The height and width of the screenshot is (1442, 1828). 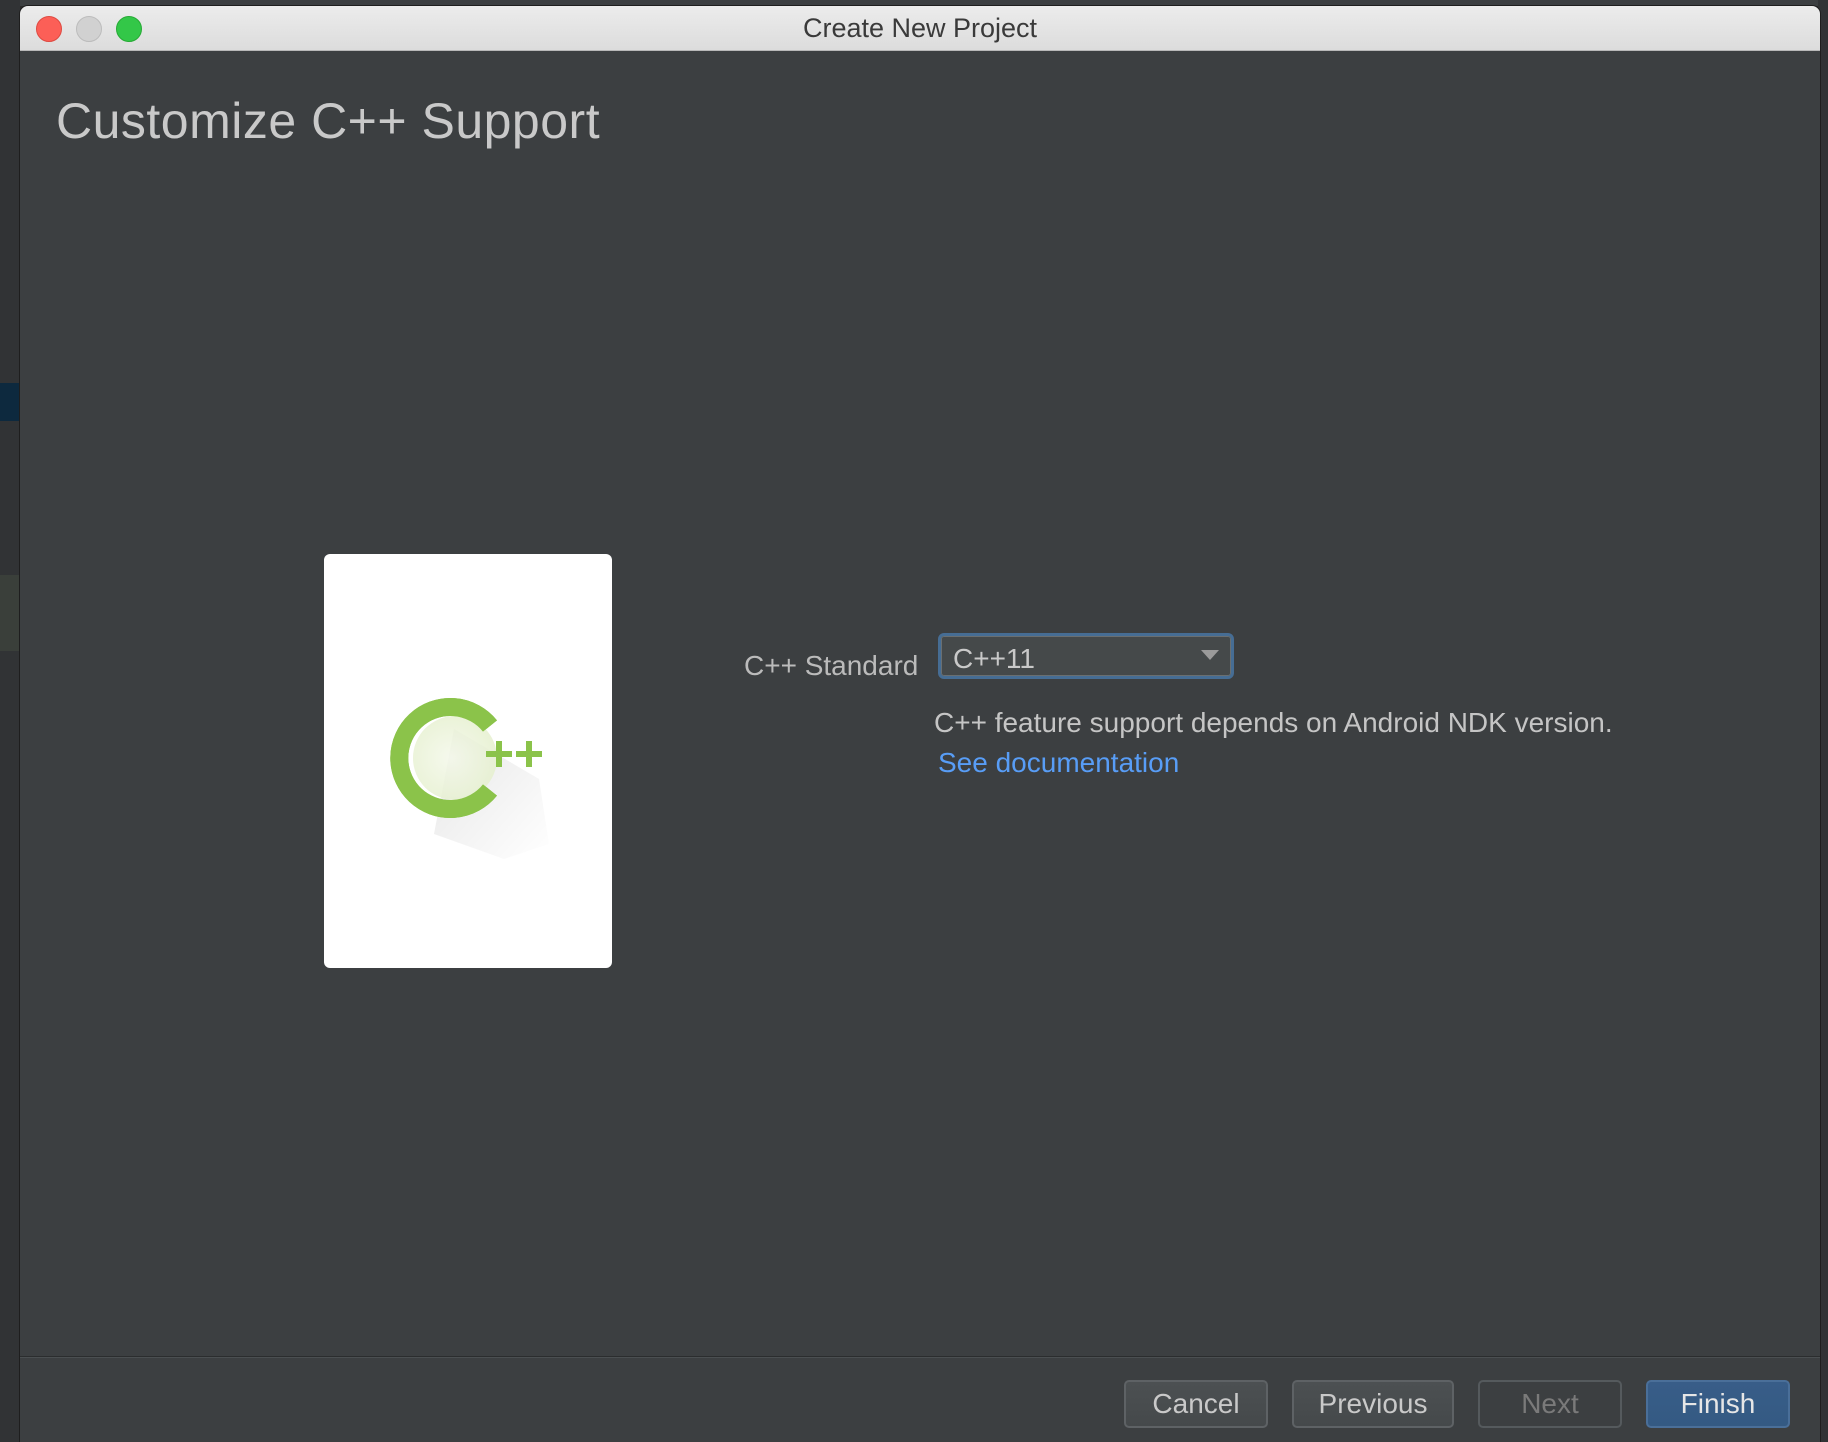 I want to click on title-bar: Create New Project, so click(x=920, y=28).